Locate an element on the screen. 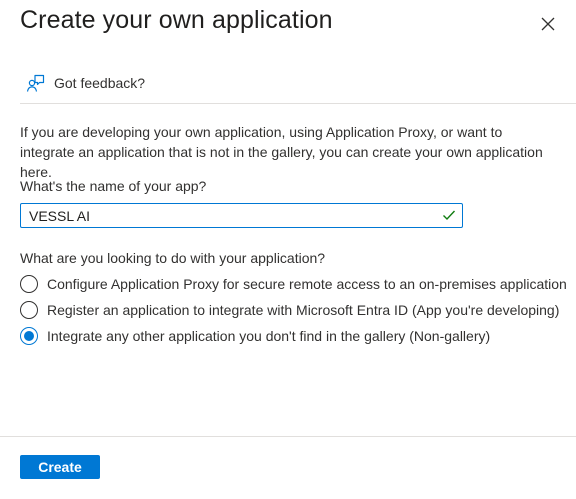 This screenshot has height=499, width=576. app-name-input is located at coordinates (230, 215).